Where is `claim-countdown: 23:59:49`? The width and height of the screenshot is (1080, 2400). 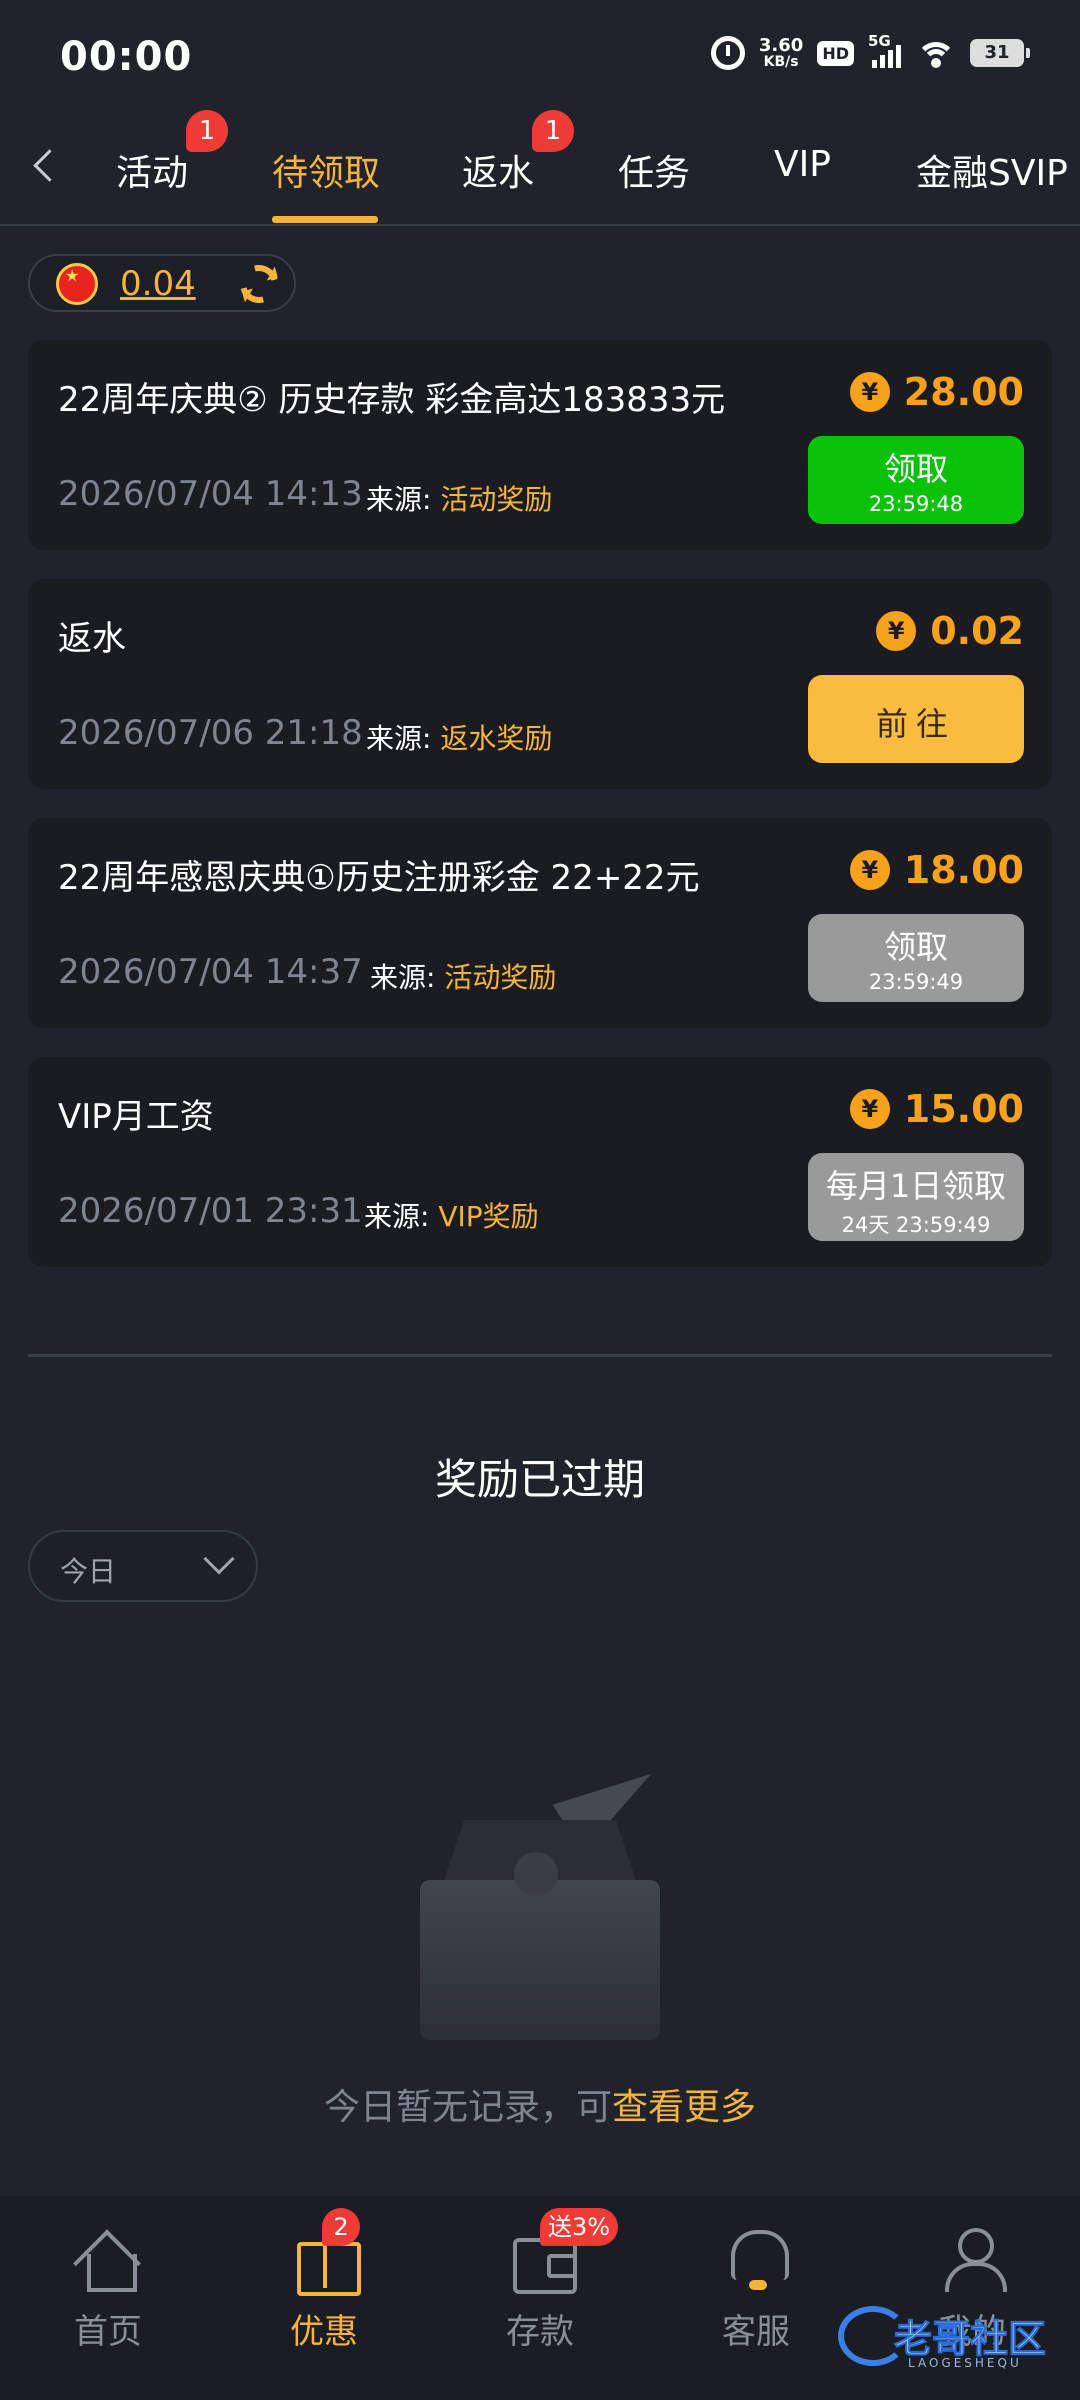
claim-countdown: 23:59:49 is located at coordinates (916, 982).